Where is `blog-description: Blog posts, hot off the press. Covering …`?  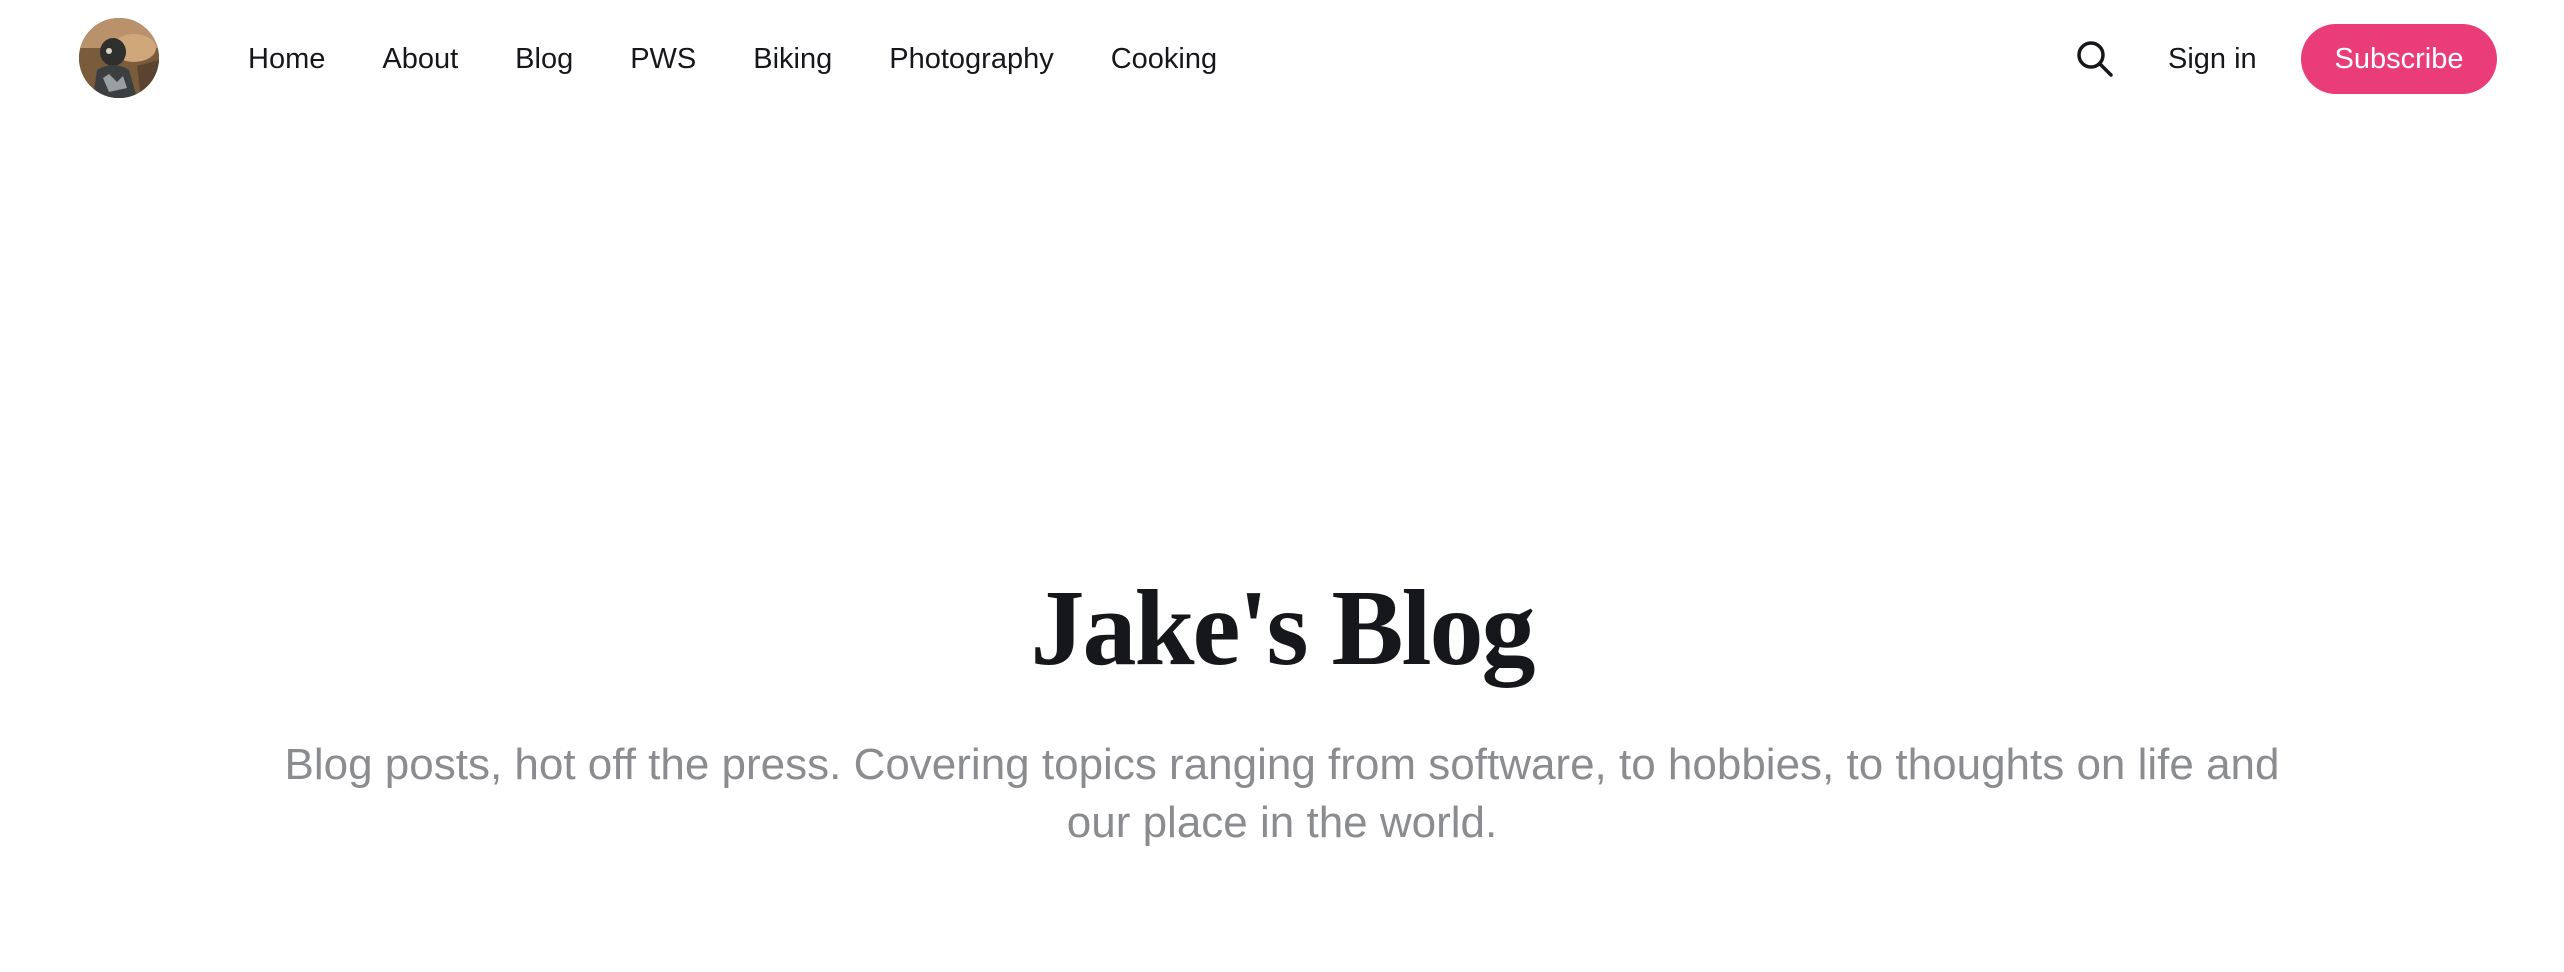
blog-description: Blog posts, hot off the press. Covering … is located at coordinates (1282, 793).